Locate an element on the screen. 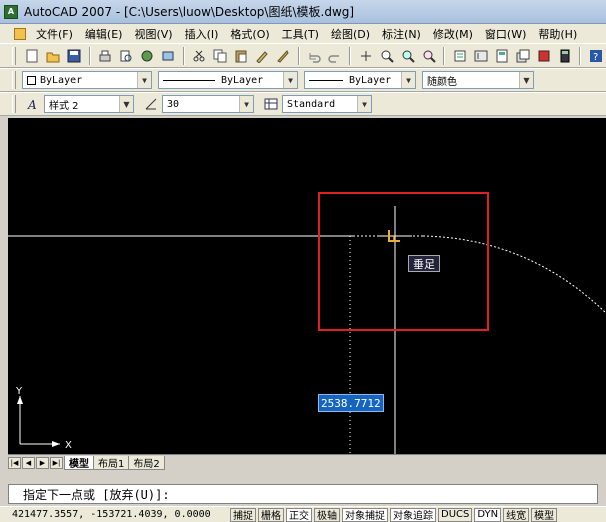  status-snap-button: 捕捉 is located at coordinates (243, 514).